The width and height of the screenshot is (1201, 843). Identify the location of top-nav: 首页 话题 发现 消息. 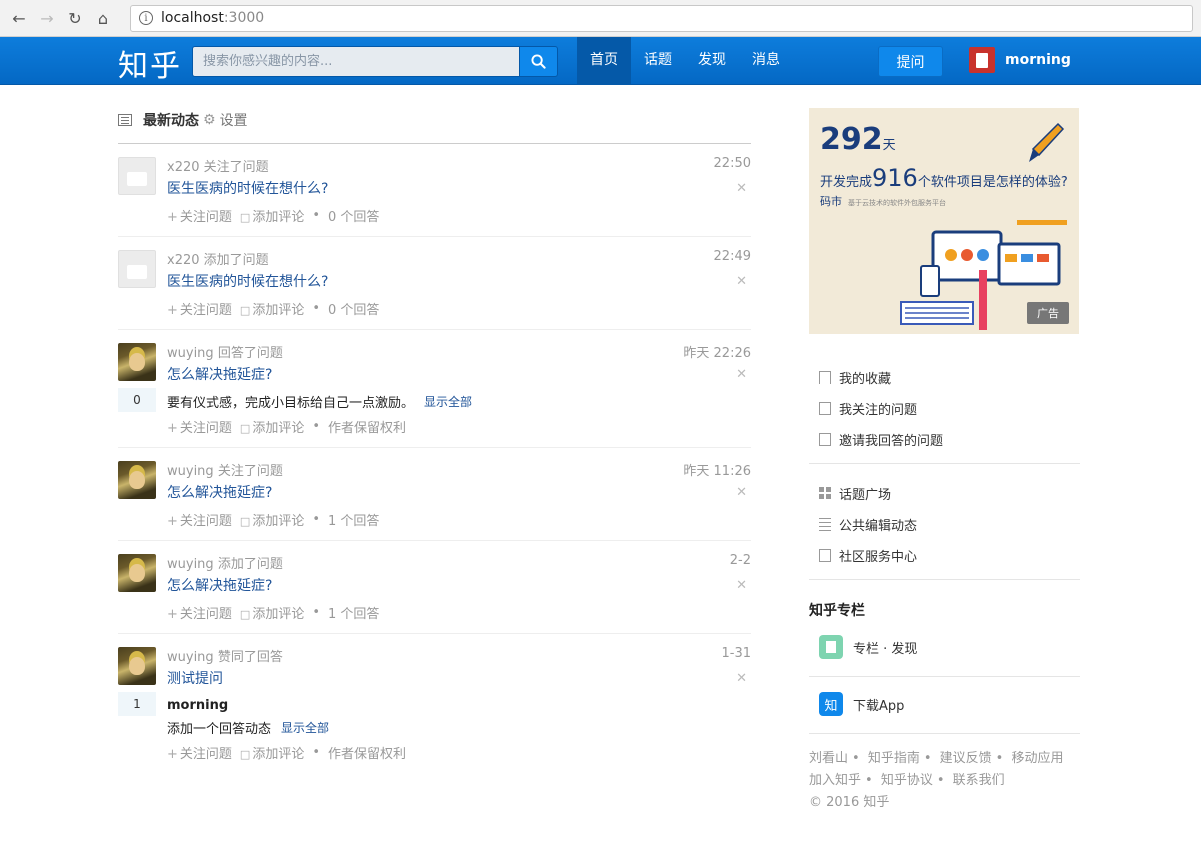
(685, 61).